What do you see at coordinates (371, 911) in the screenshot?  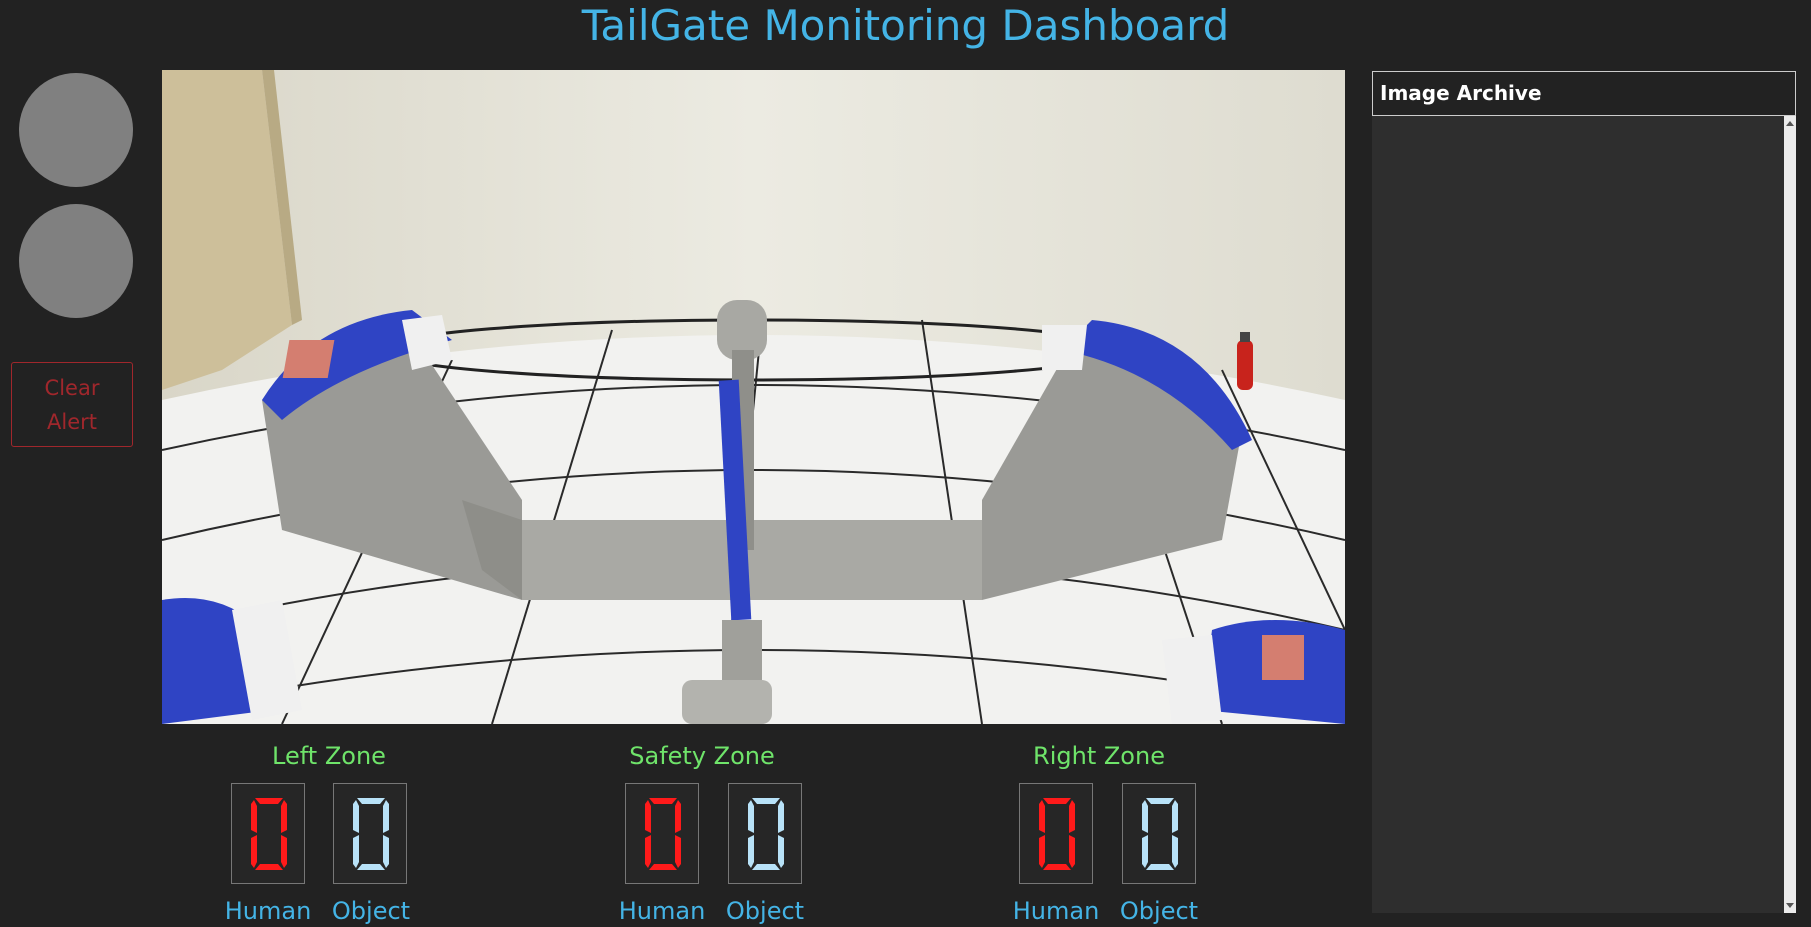 I see `left-zone-object-label: Object` at bounding box center [371, 911].